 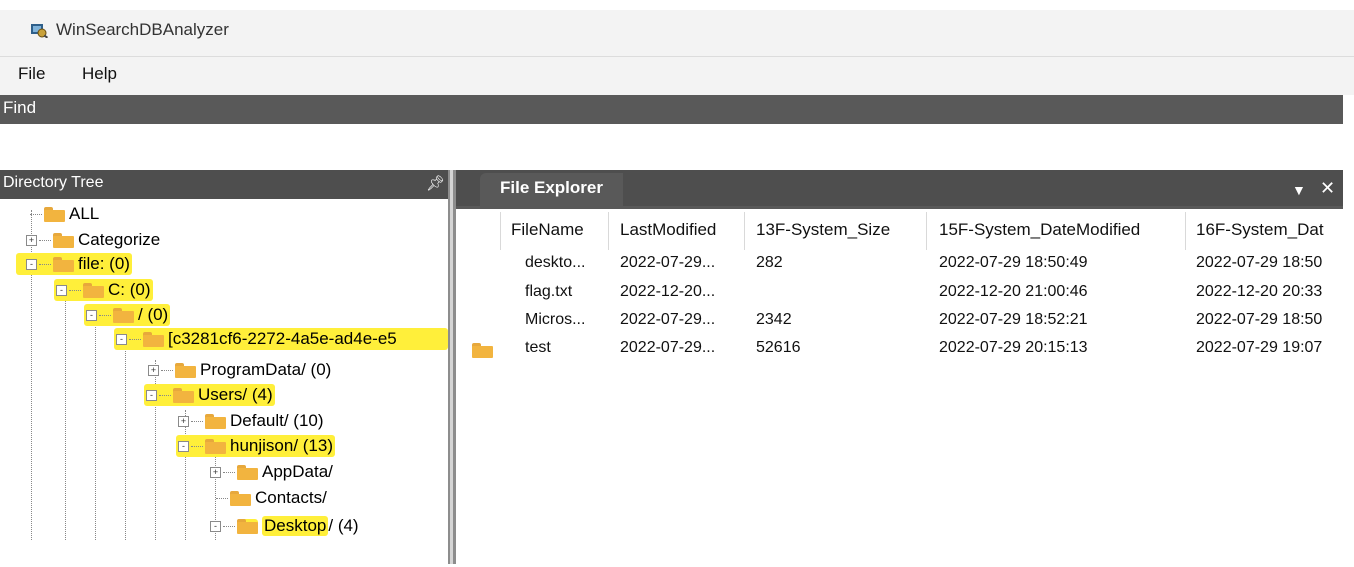 I want to click on tree-node-contacts: Contacts/, so click(x=271, y=498).